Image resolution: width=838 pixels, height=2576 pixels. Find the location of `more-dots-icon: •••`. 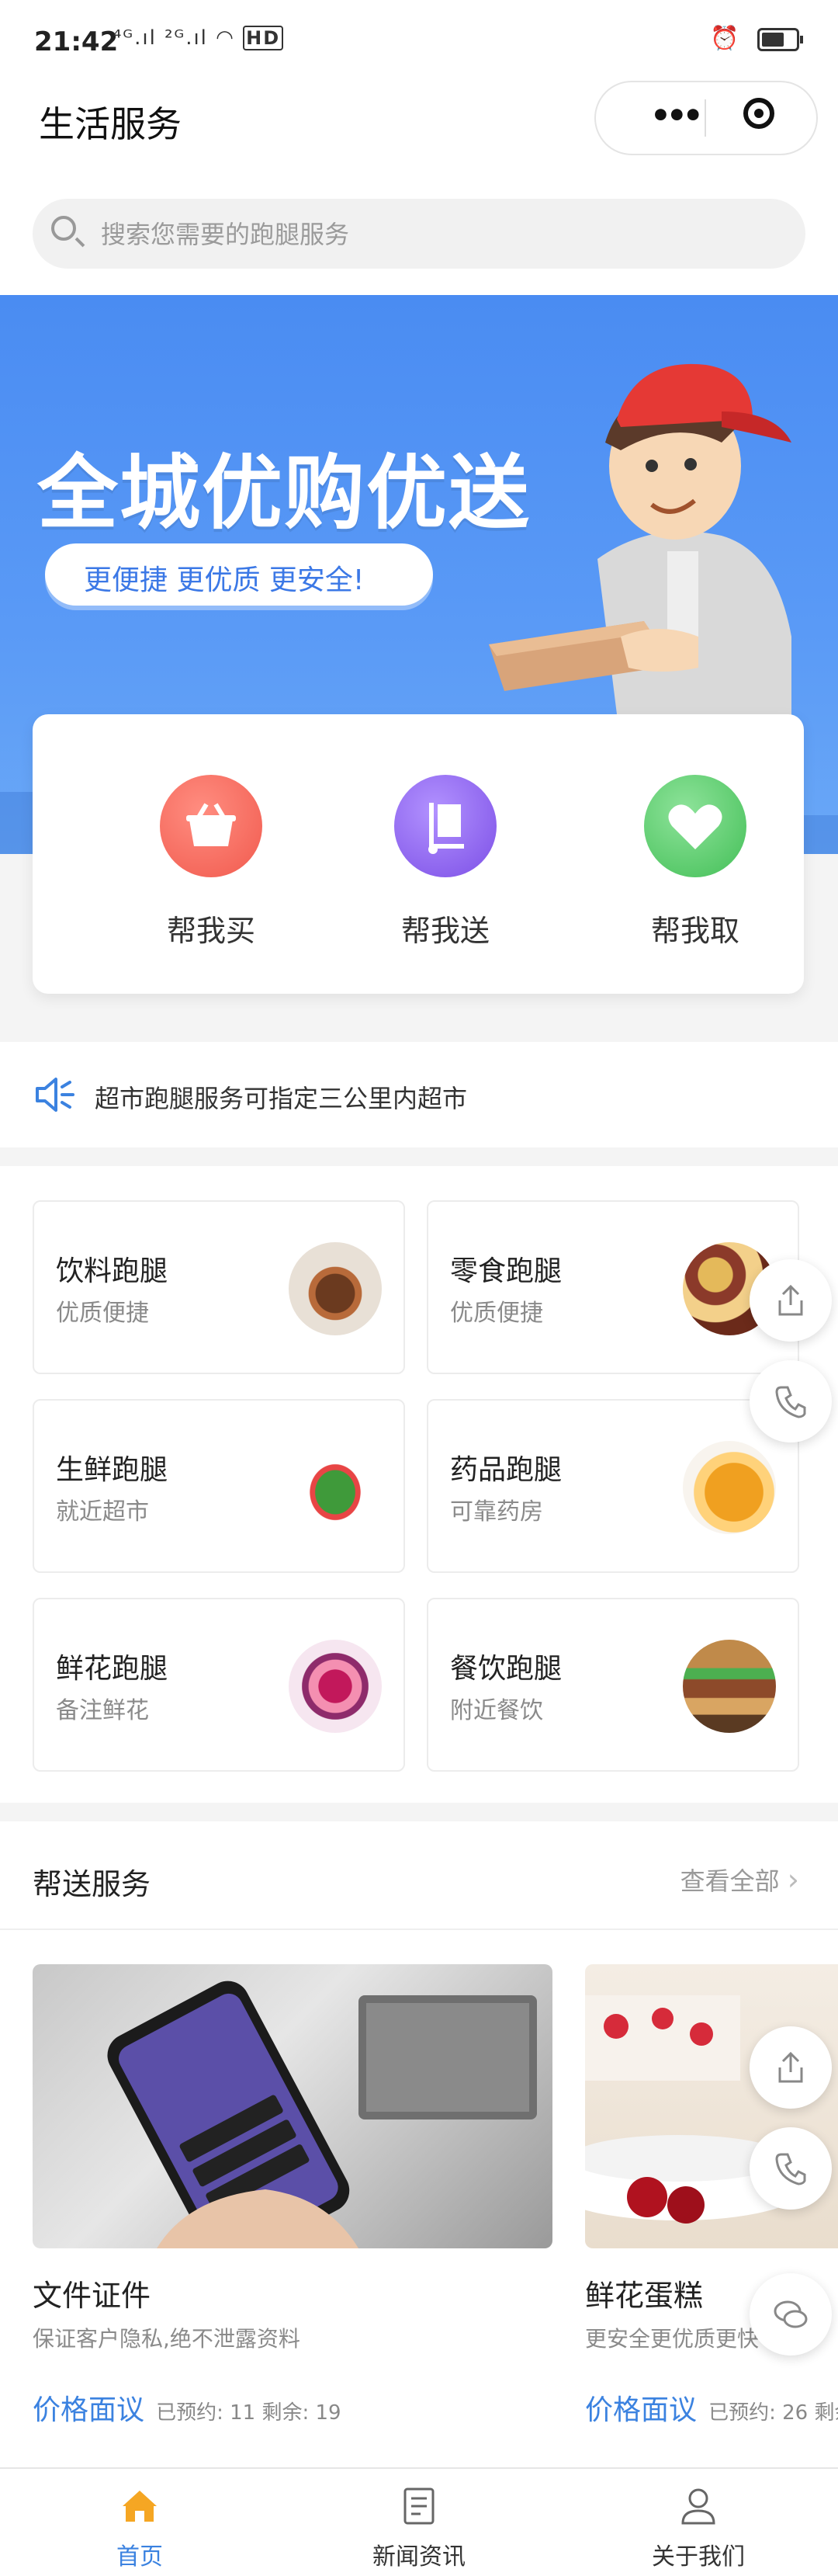

more-dots-icon: ••• is located at coordinates (677, 115).